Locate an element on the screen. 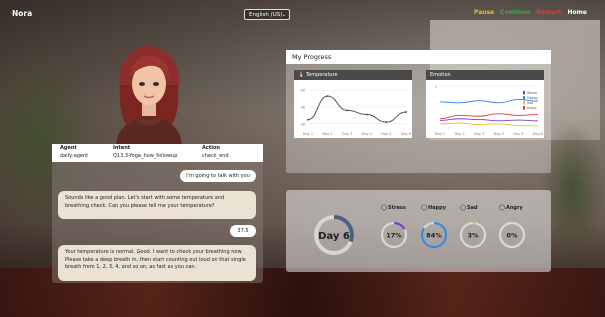  y-tick-label: 36 is located at coordinates (303, 124).